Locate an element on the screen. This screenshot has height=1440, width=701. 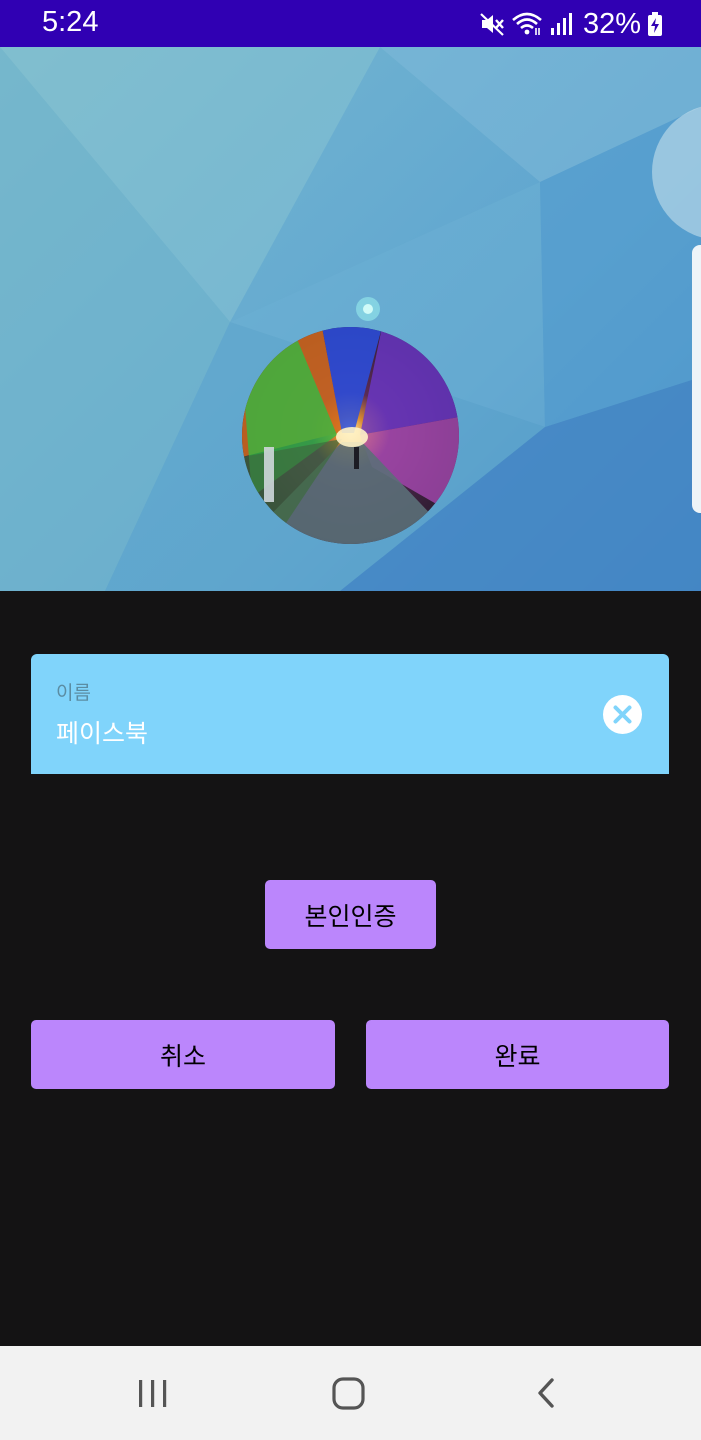
battery-percent: 32% is located at coordinates (611, 23).